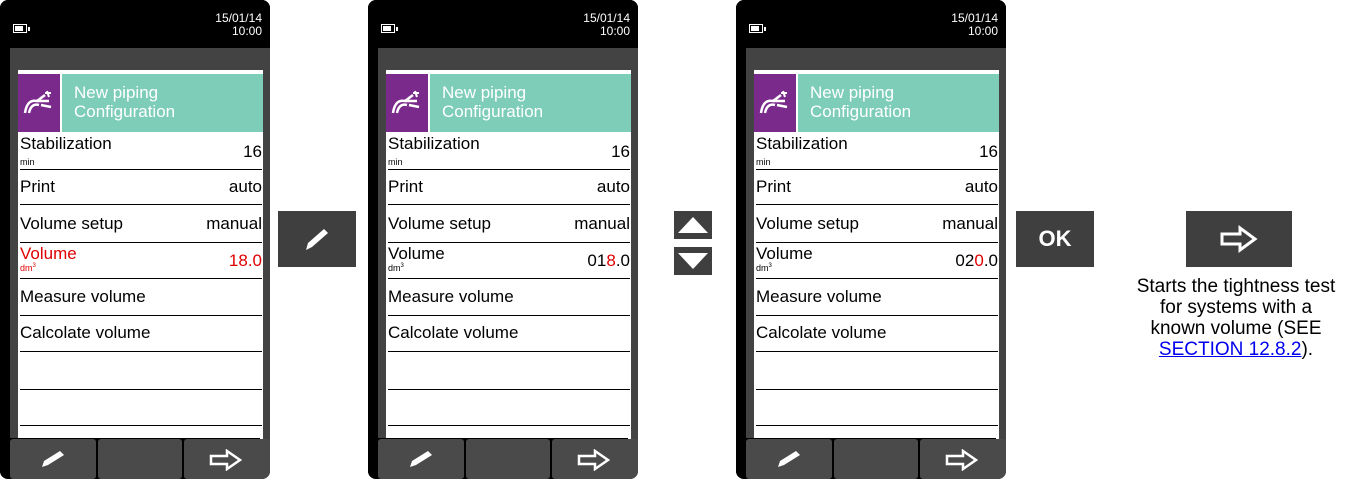  What do you see at coordinates (611, 260) in the screenshot?
I see `editing-digit: 8` at bounding box center [611, 260].